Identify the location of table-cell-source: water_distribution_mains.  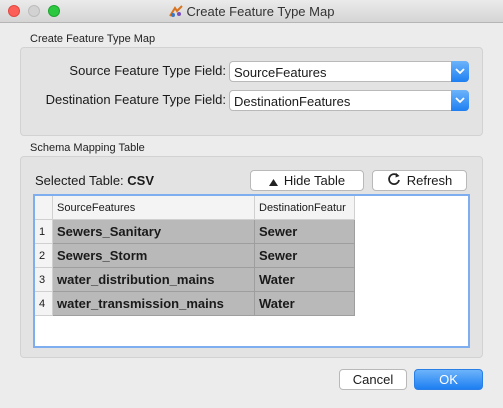
(154, 280).